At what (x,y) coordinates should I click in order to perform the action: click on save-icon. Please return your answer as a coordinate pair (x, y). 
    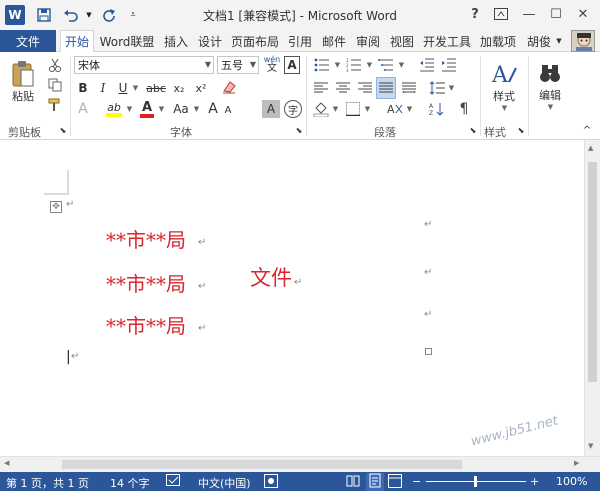
    Looking at the image, I should click on (44, 15).